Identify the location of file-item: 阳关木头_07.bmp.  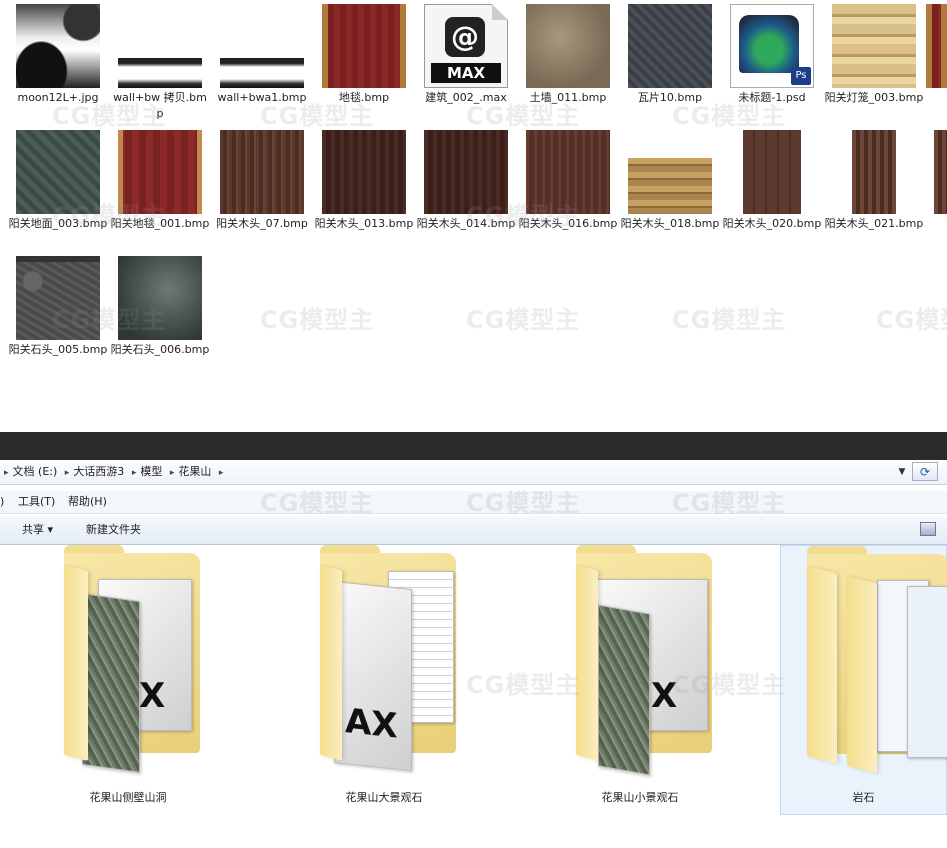
(262, 181).